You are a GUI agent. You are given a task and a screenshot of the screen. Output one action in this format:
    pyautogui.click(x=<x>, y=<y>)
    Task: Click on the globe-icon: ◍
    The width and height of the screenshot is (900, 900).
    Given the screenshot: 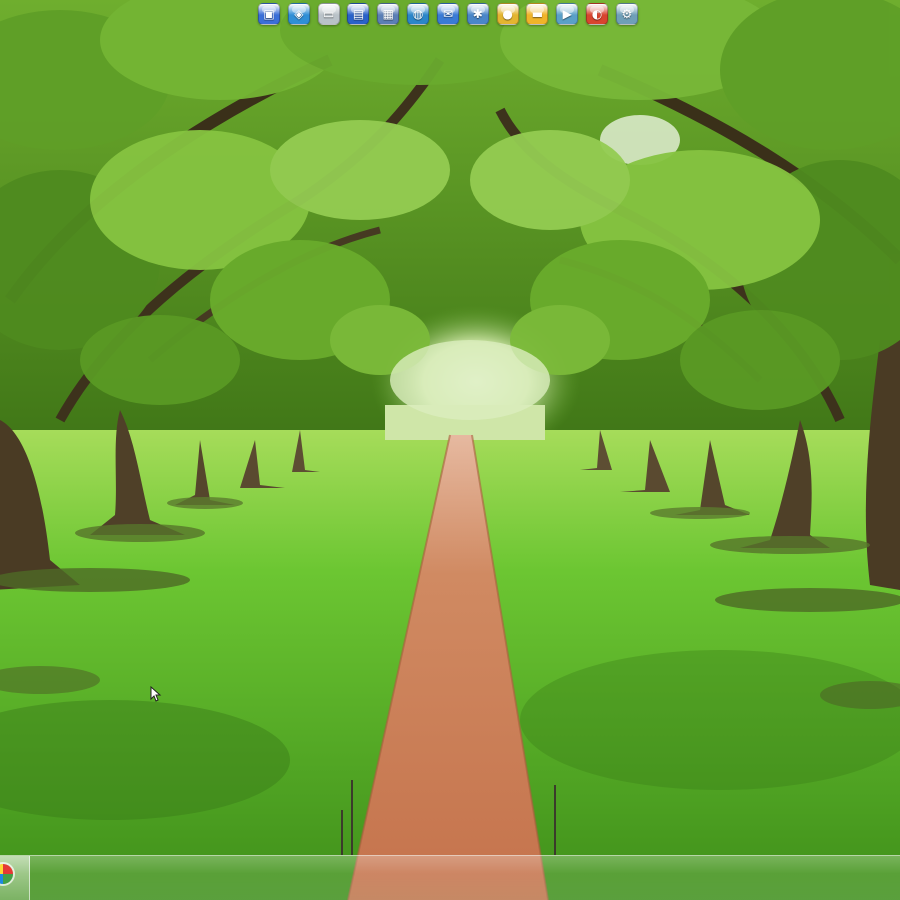 What is the action you would take?
    pyautogui.click(x=418, y=14)
    